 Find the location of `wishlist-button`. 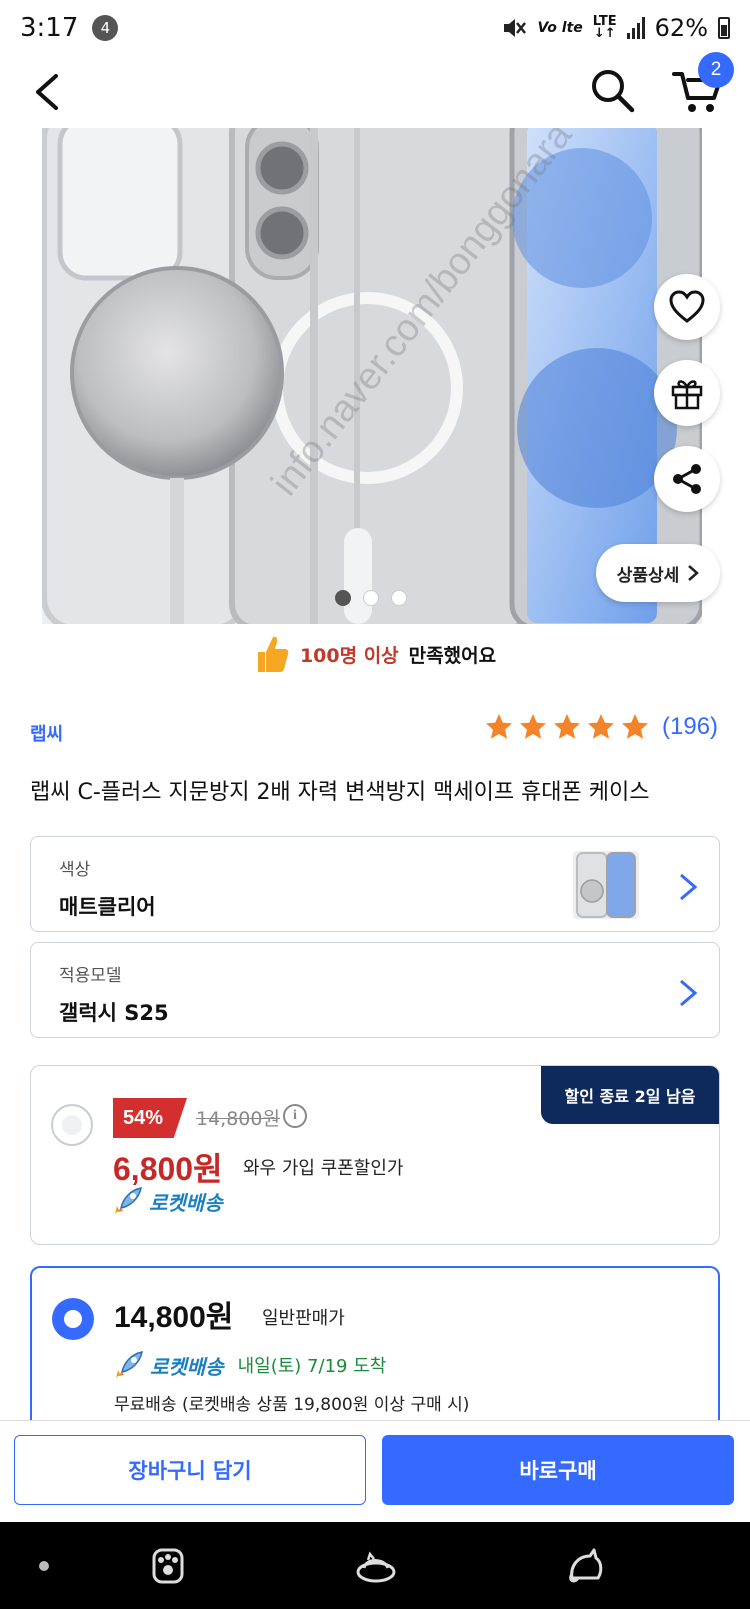

wishlist-button is located at coordinates (687, 307).